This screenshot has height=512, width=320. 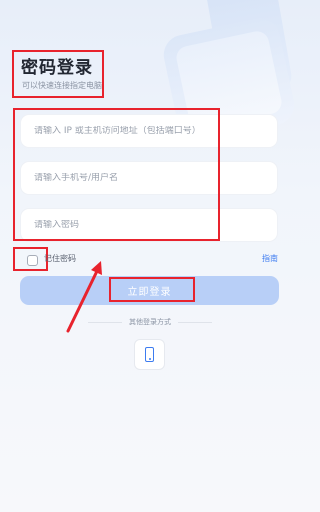 I want to click on phone-login-button, so click(x=149, y=354).